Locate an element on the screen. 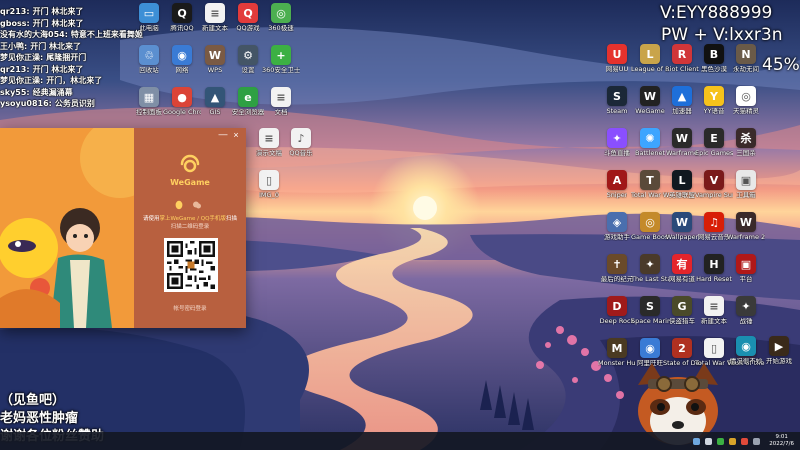 Image resolution: width=800 pixels, height=450 pixels. desktop-shortcut: ◎ 天猫精灵 is located at coordinates (746, 106).